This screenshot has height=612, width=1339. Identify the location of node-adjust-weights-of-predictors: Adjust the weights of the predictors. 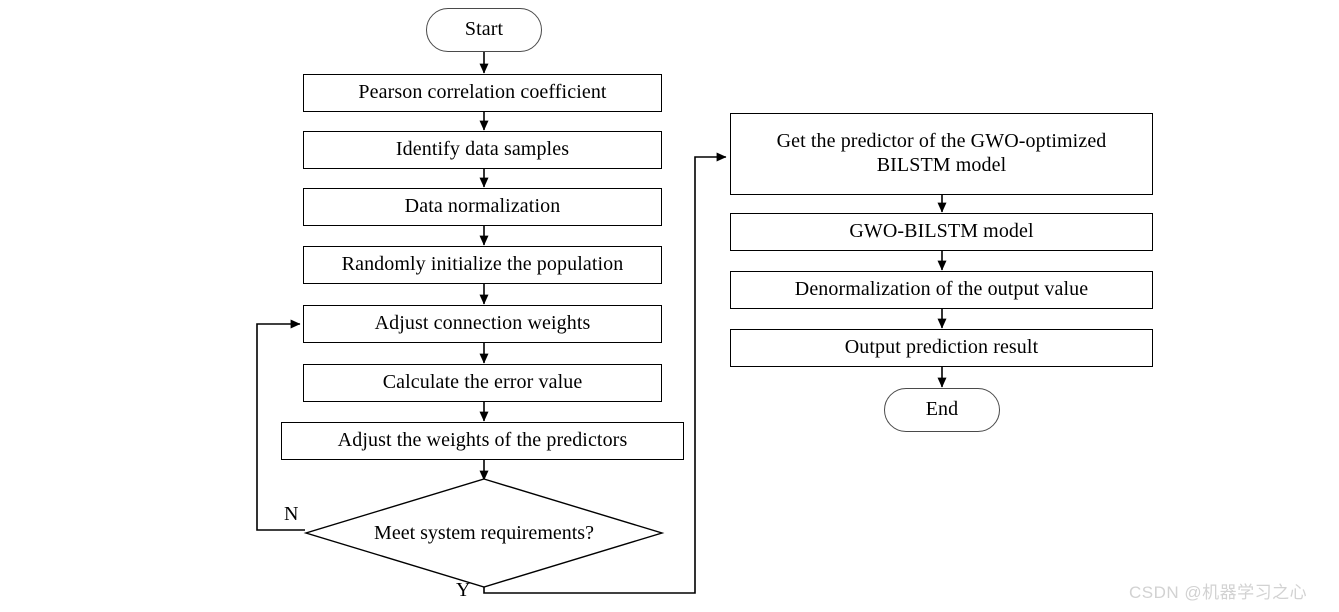
(482, 441).